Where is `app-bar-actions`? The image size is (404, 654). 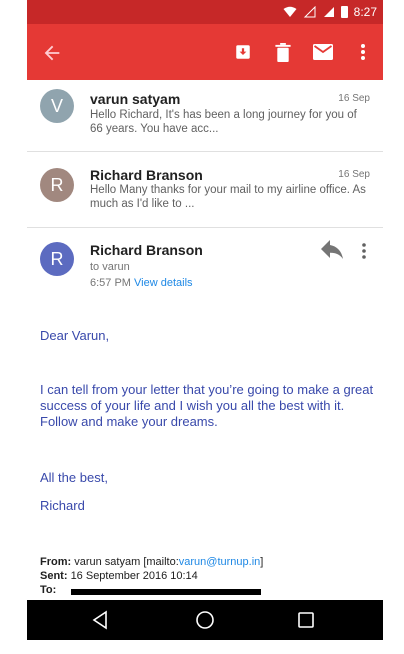
app-bar-actions is located at coordinates (303, 52).